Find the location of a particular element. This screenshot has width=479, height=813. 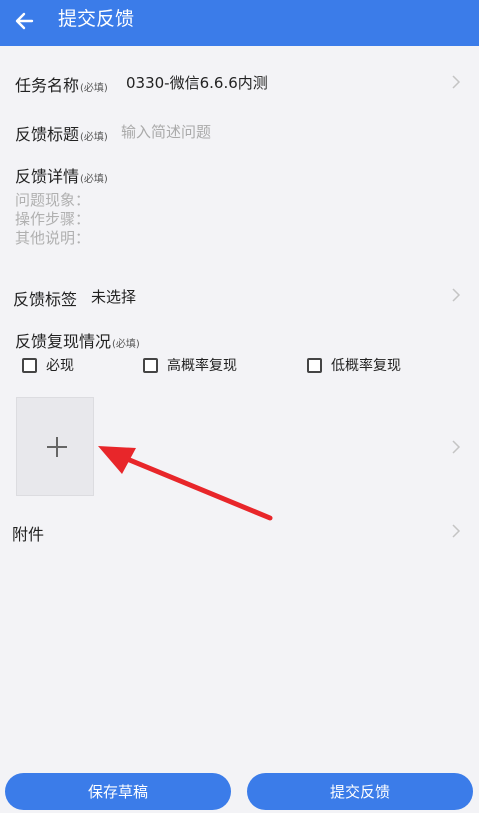

reproduce-option-low: 低概率复现 is located at coordinates (354, 365).